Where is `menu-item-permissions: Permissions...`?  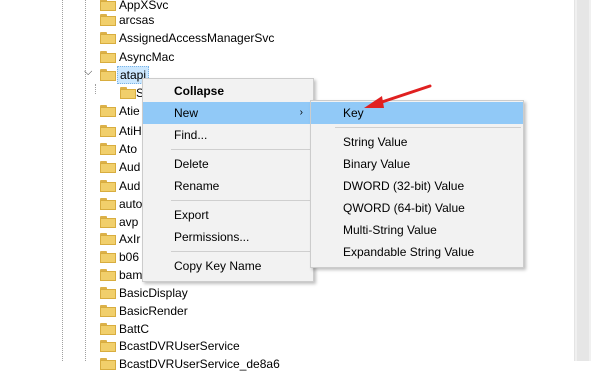 menu-item-permissions: Permissions... is located at coordinates (228, 237).